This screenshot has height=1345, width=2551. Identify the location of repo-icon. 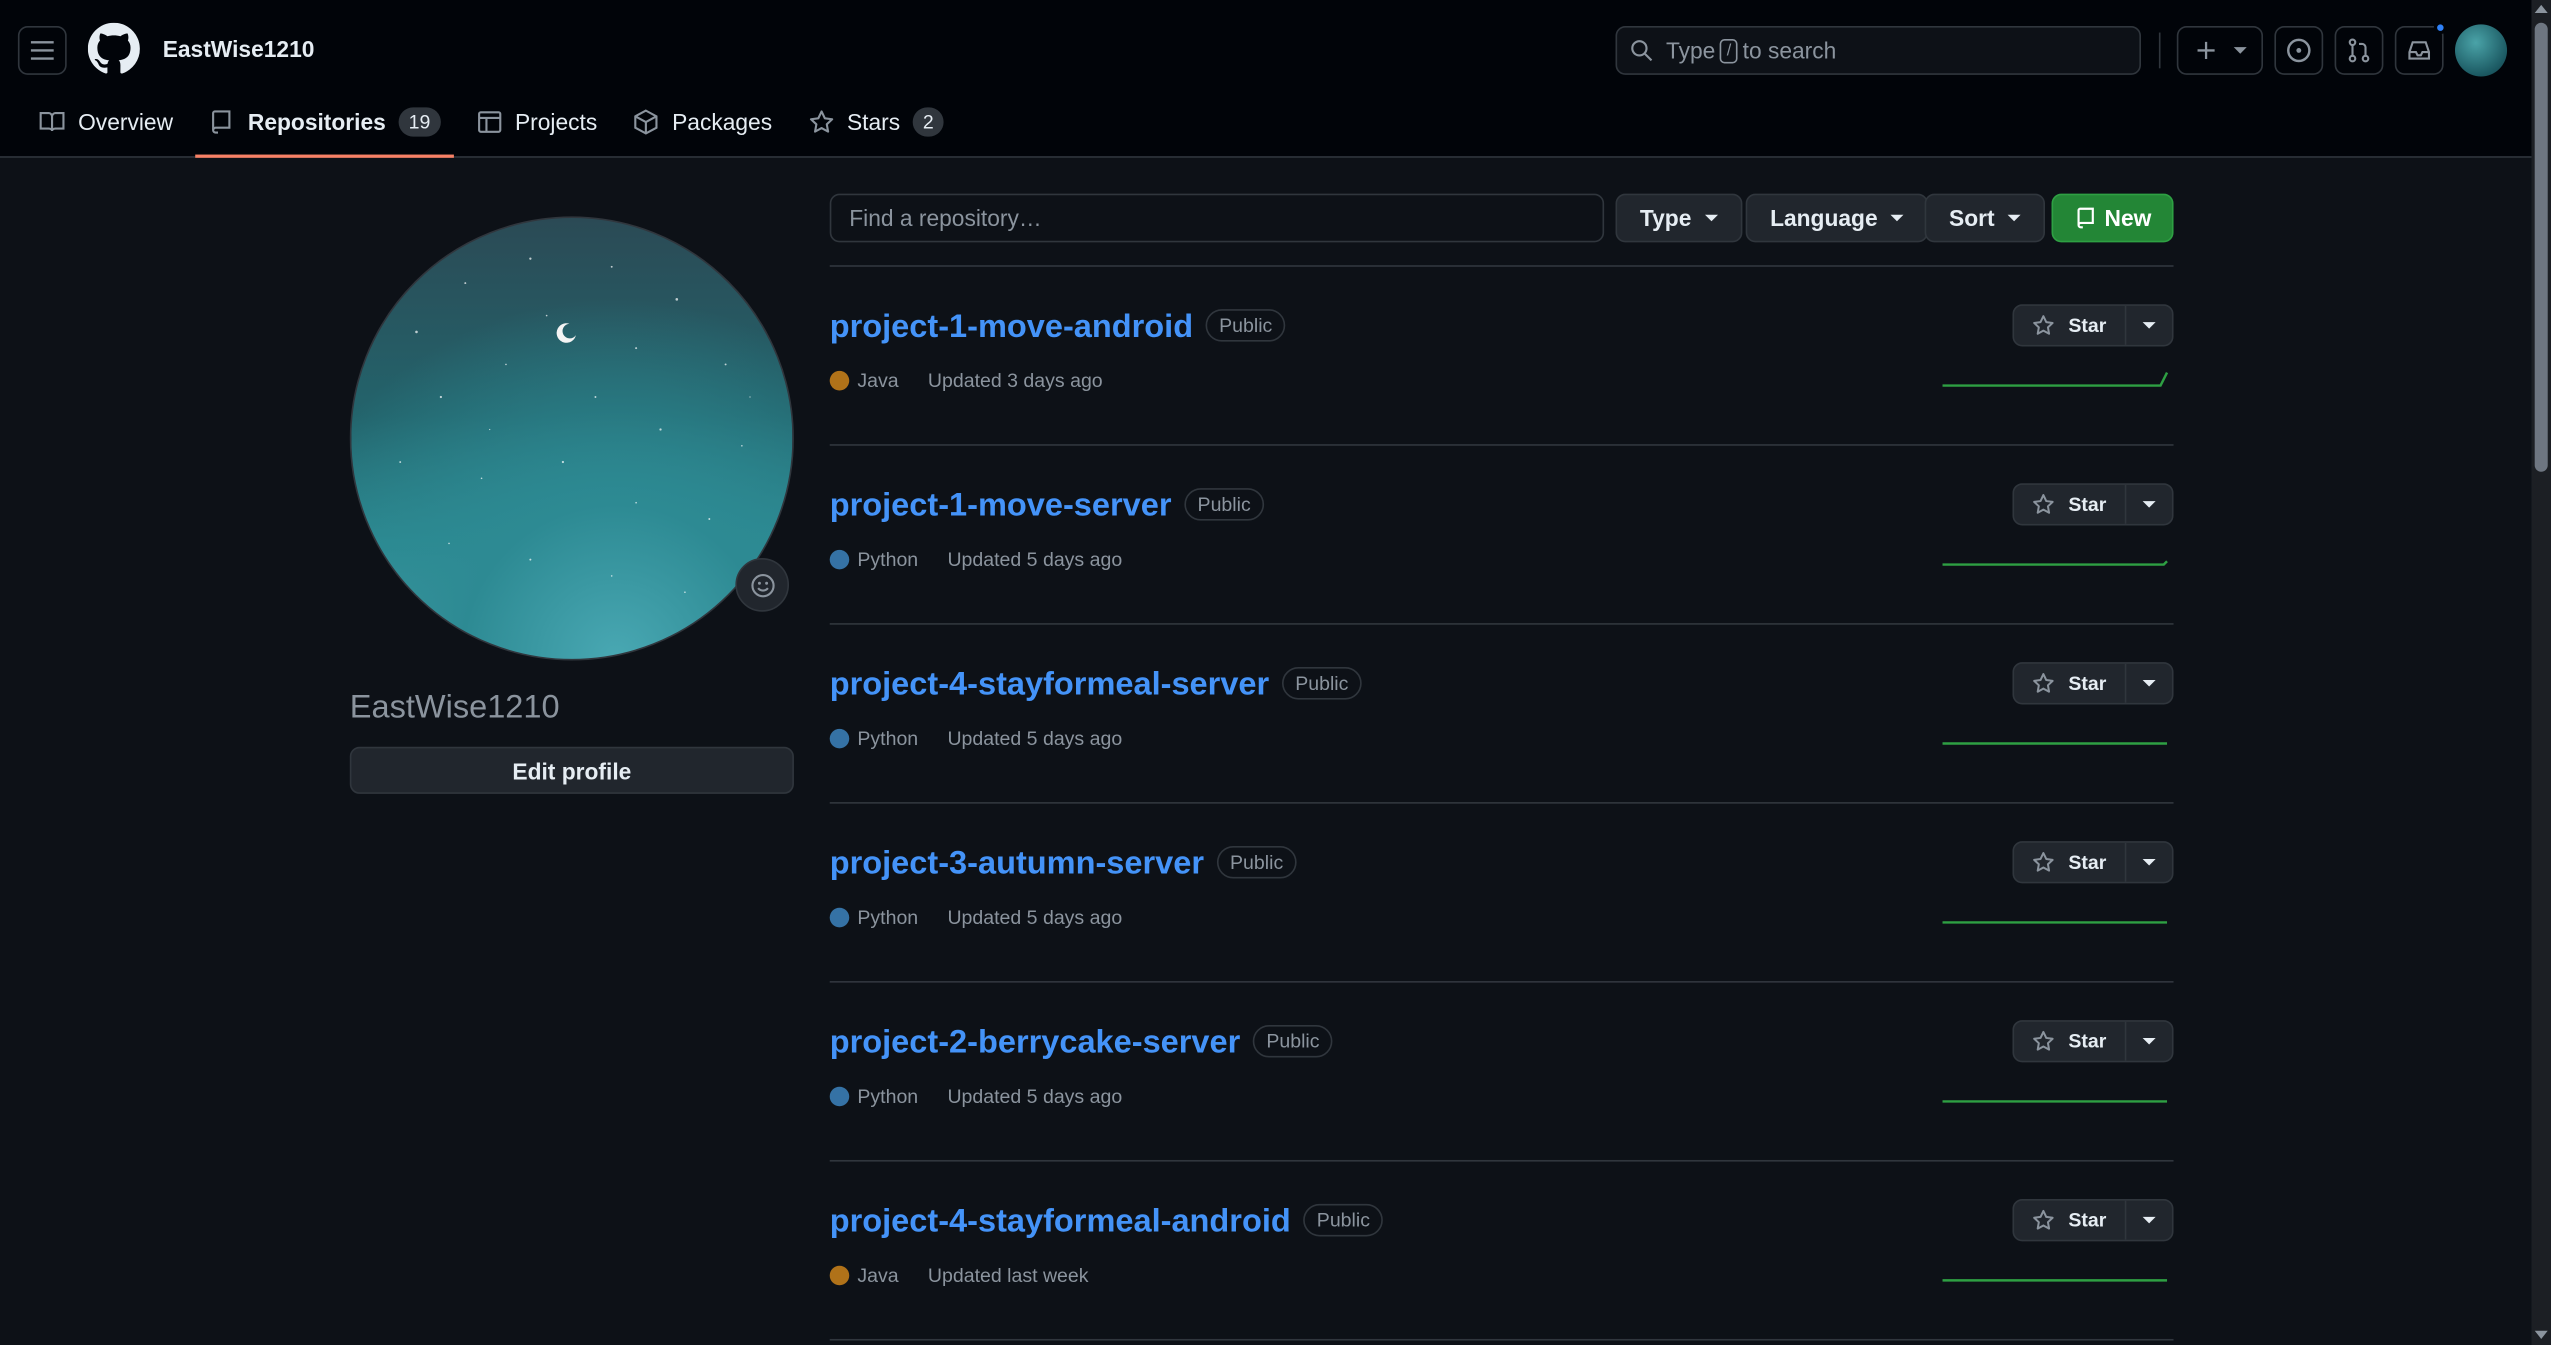
(2085, 218).